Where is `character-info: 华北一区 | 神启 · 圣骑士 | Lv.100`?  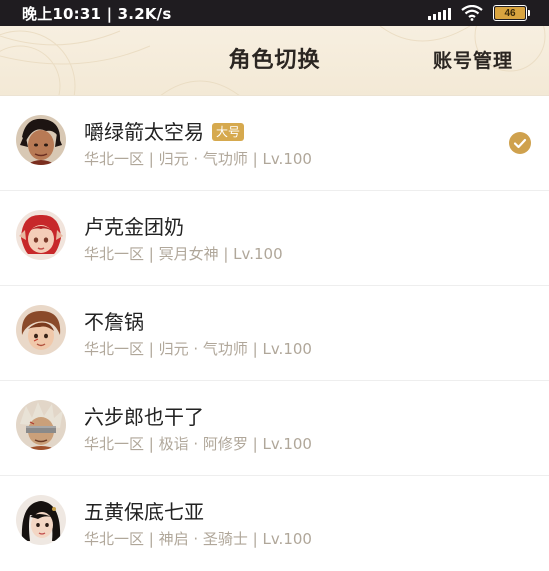 character-info: 华北一区 | 神启 · 圣骑士 | Lv.100 is located at coordinates (198, 539).